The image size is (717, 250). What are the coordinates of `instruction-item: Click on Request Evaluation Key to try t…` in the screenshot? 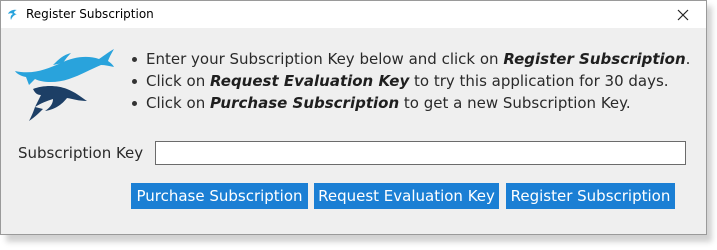 It's located at (410, 81).